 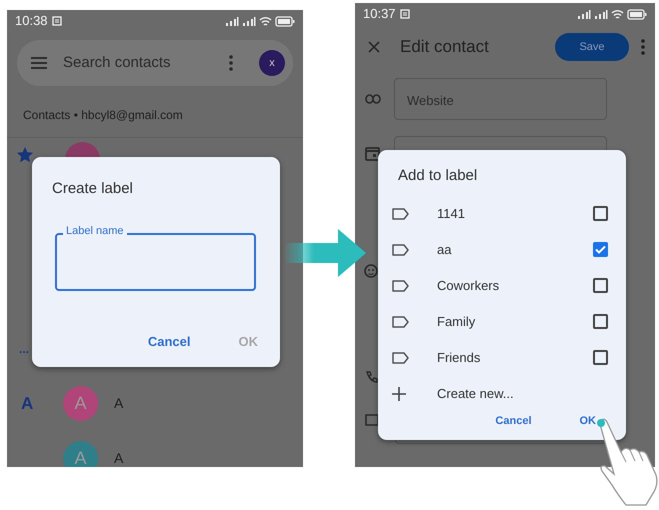 What do you see at coordinates (500, 99) in the screenshot?
I see `website-field: Website` at bounding box center [500, 99].